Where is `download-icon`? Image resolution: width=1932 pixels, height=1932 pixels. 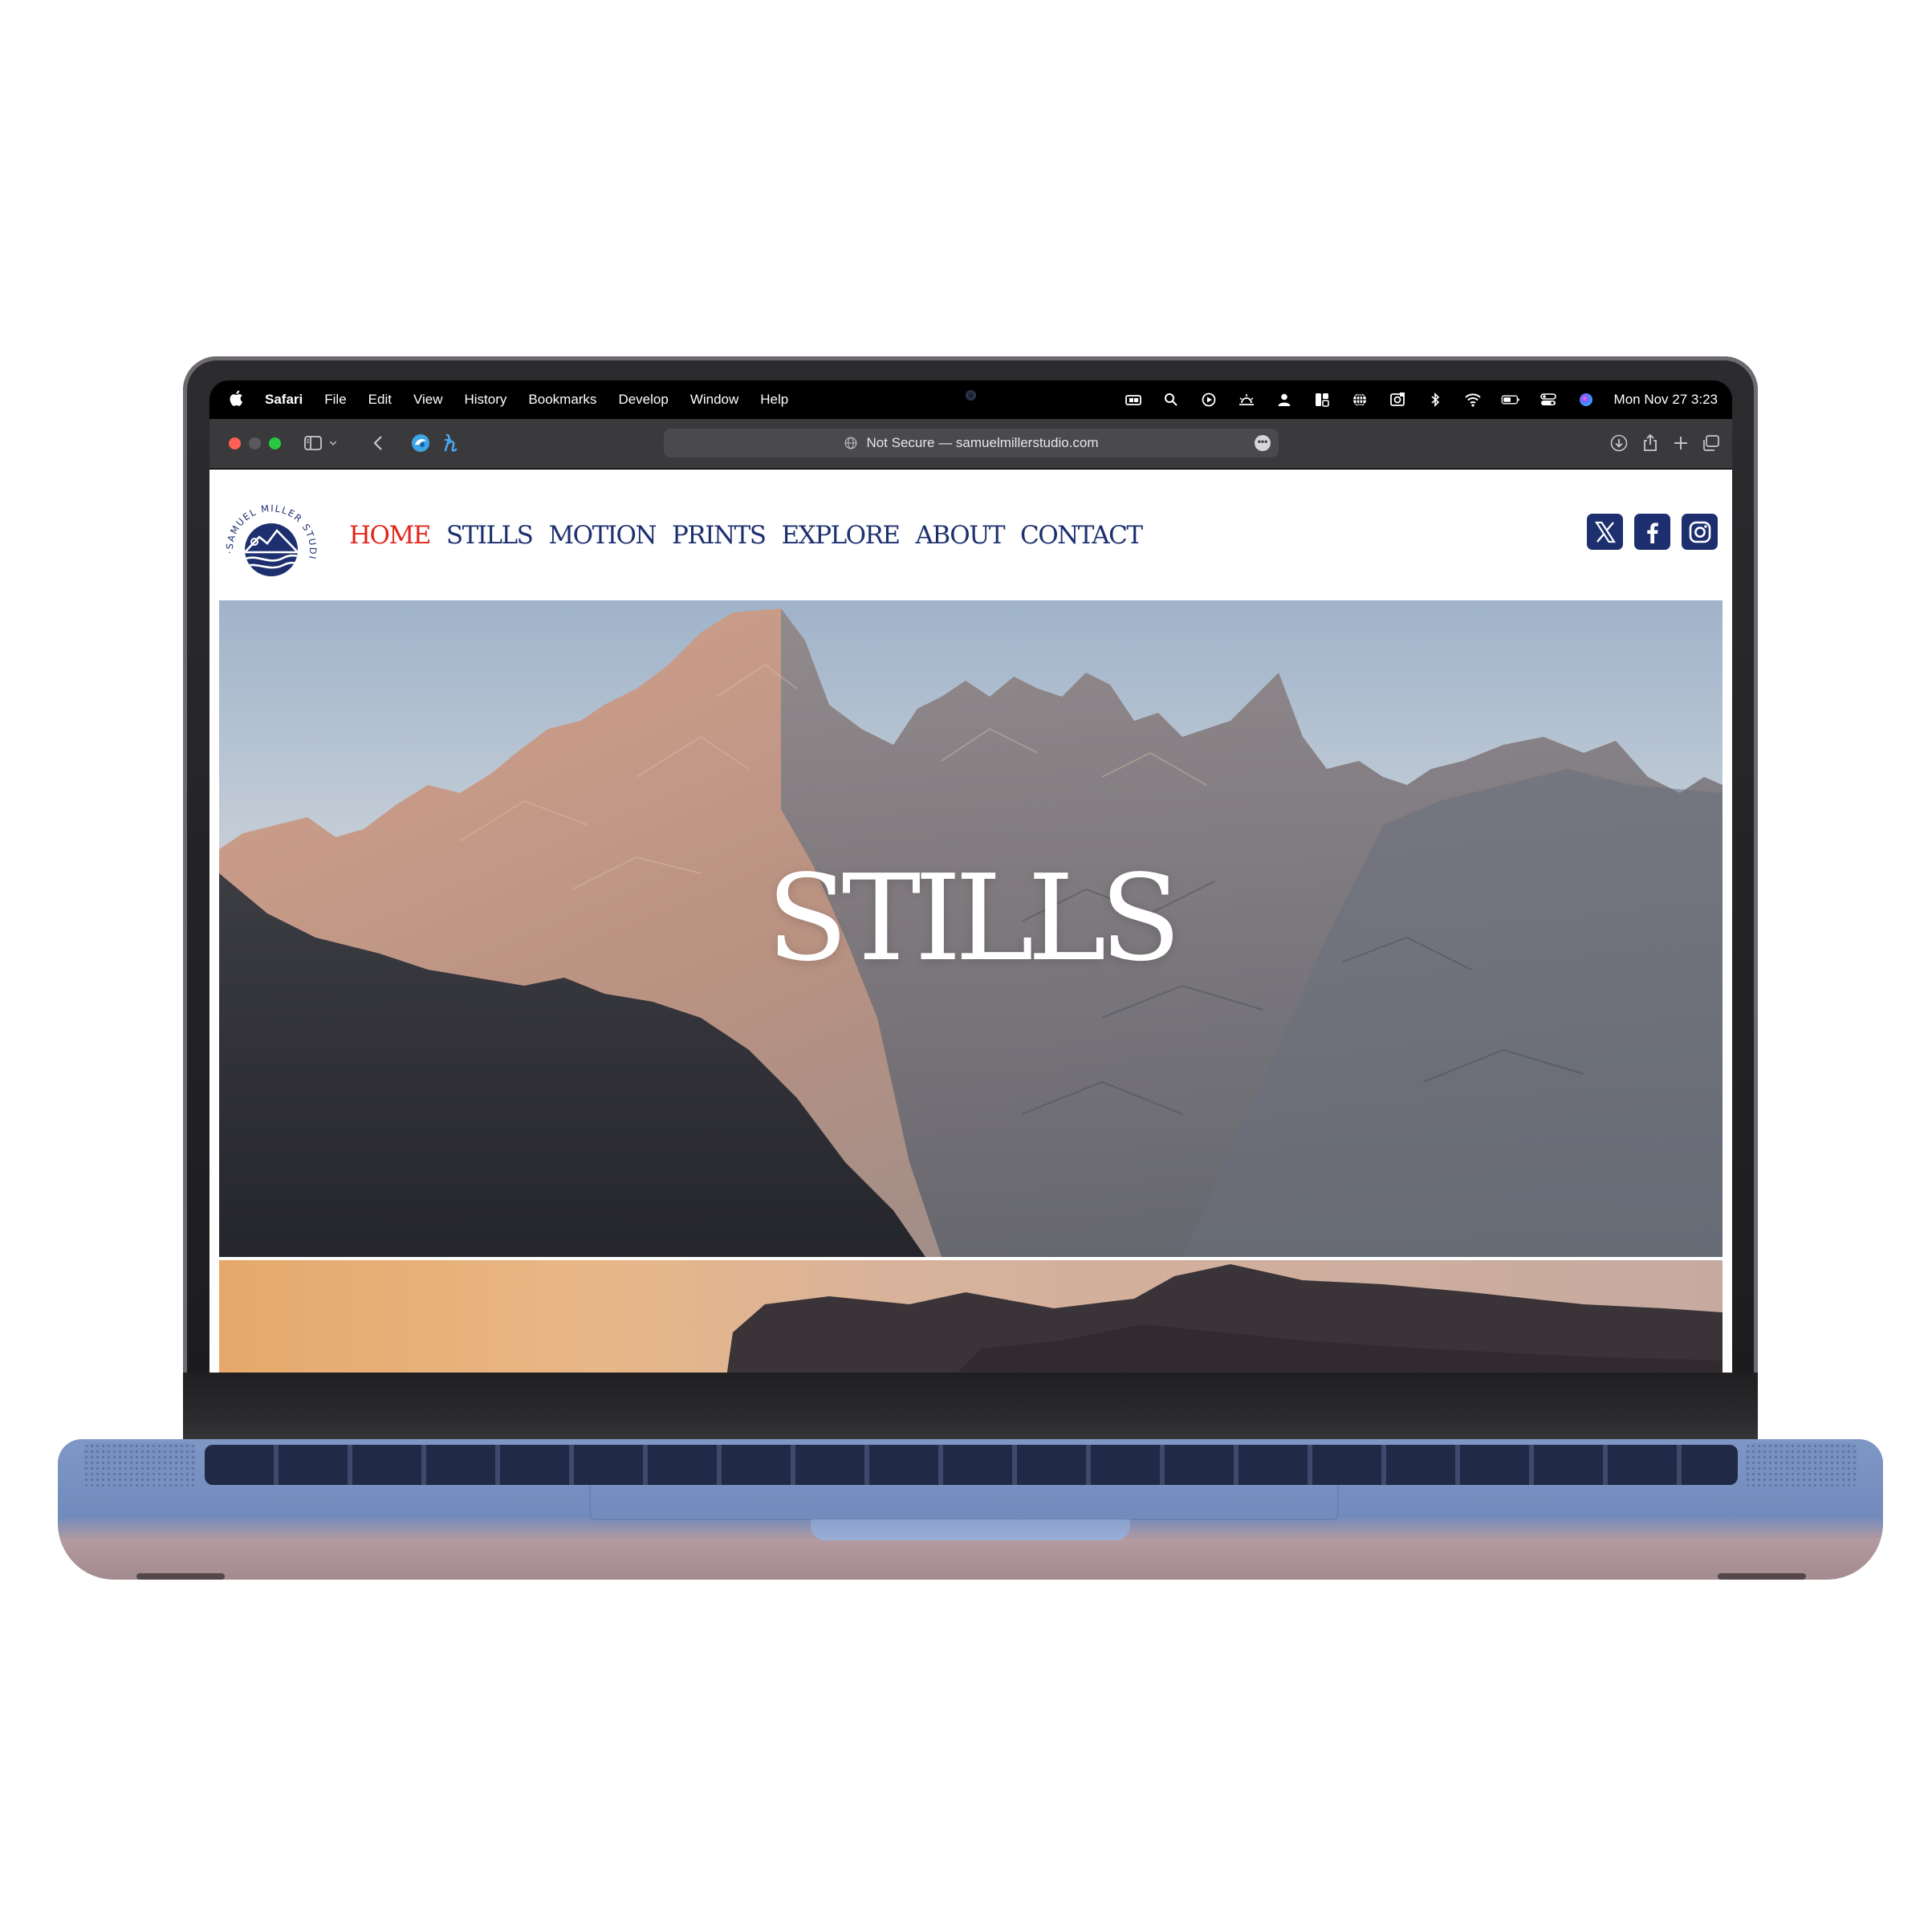 download-icon is located at coordinates (1619, 443).